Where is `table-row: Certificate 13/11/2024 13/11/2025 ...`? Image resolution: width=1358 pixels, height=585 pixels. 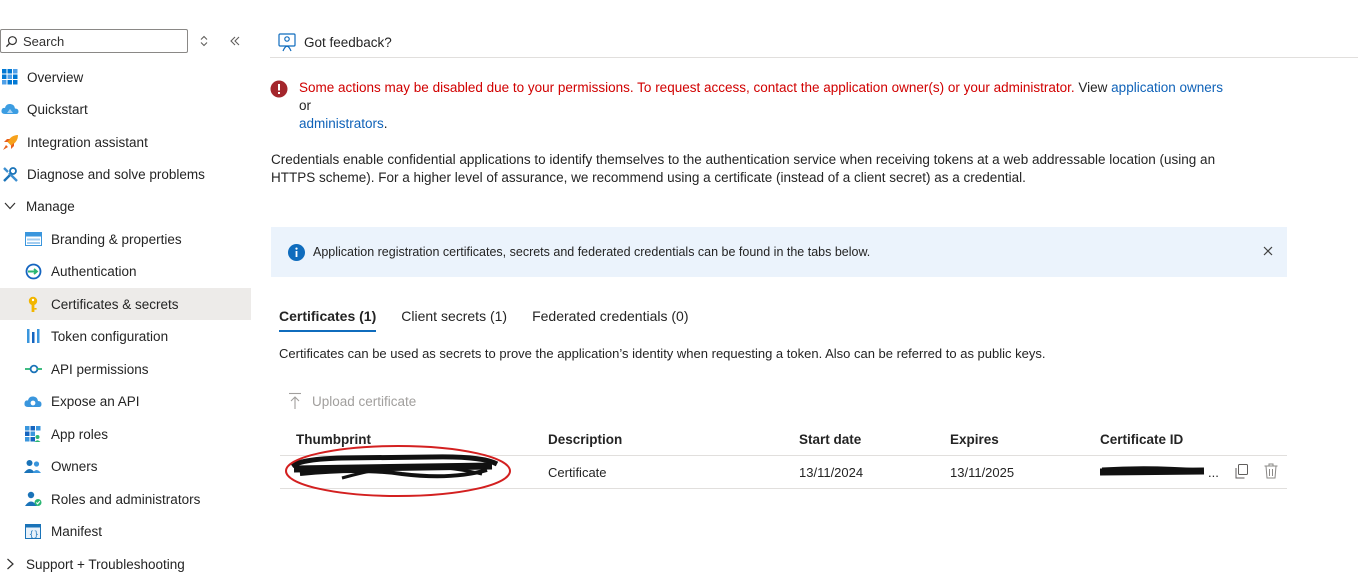
table-row: Certificate 13/11/2024 13/11/2025 ... is located at coordinates (783, 471).